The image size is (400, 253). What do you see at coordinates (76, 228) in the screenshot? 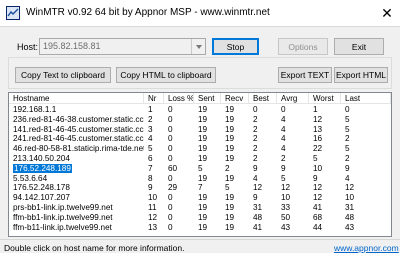
I see `hostname-cell: ffm-b11-link.ip.twelve99.net` at bounding box center [76, 228].